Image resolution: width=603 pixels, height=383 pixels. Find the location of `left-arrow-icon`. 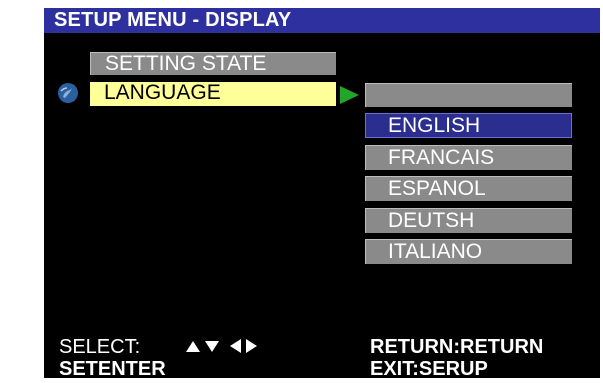

left-arrow-icon is located at coordinates (235, 346).